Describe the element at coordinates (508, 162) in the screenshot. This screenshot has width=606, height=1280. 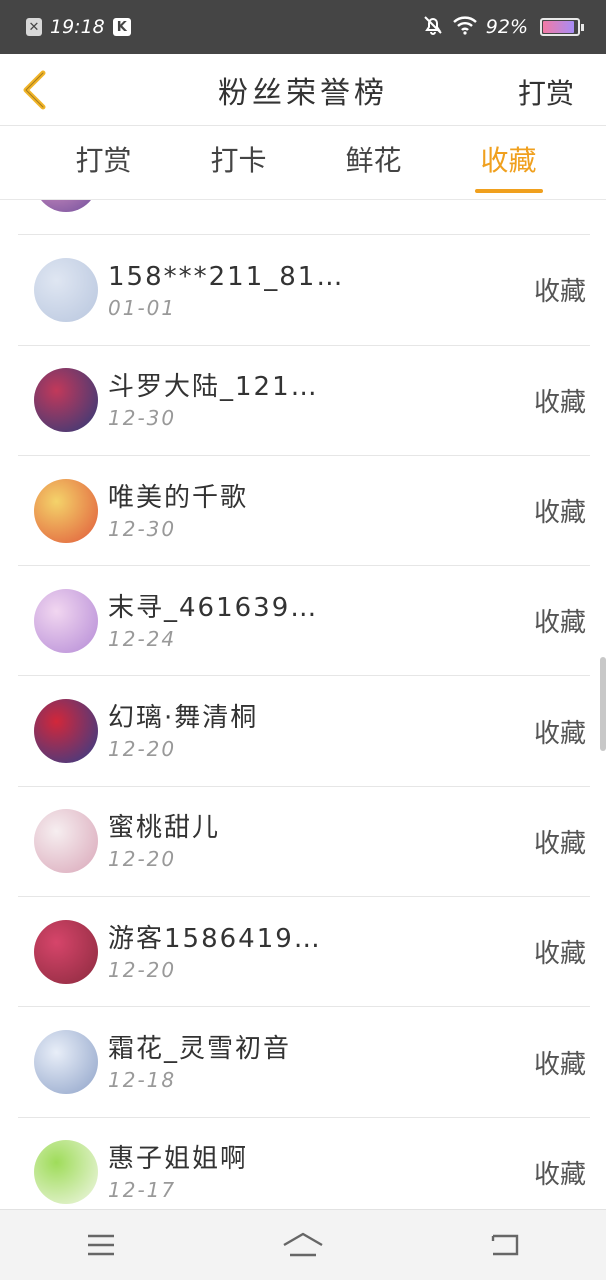
I see `tab-favorites: 收藏` at that location.